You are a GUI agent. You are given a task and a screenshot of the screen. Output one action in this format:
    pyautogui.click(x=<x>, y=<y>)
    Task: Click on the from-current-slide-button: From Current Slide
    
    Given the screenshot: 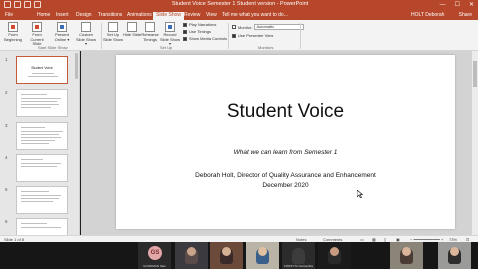 What is the action you would take?
    pyautogui.click(x=37, y=34)
    